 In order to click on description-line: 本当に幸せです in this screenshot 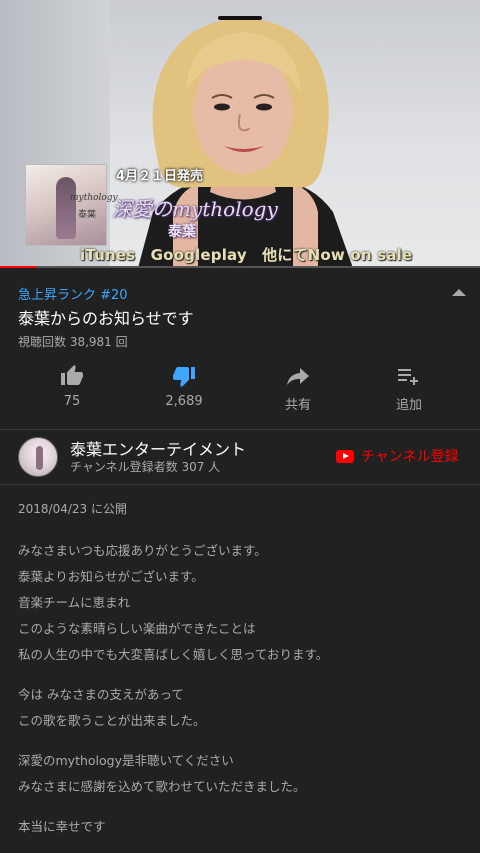, I will do `click(62, 826)`.